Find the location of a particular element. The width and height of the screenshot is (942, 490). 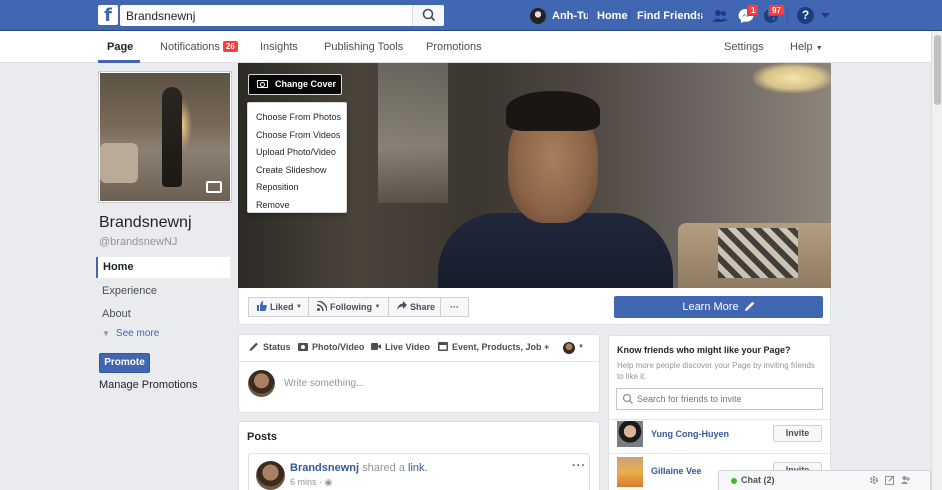

search-box is located at coordinates (282, 15).